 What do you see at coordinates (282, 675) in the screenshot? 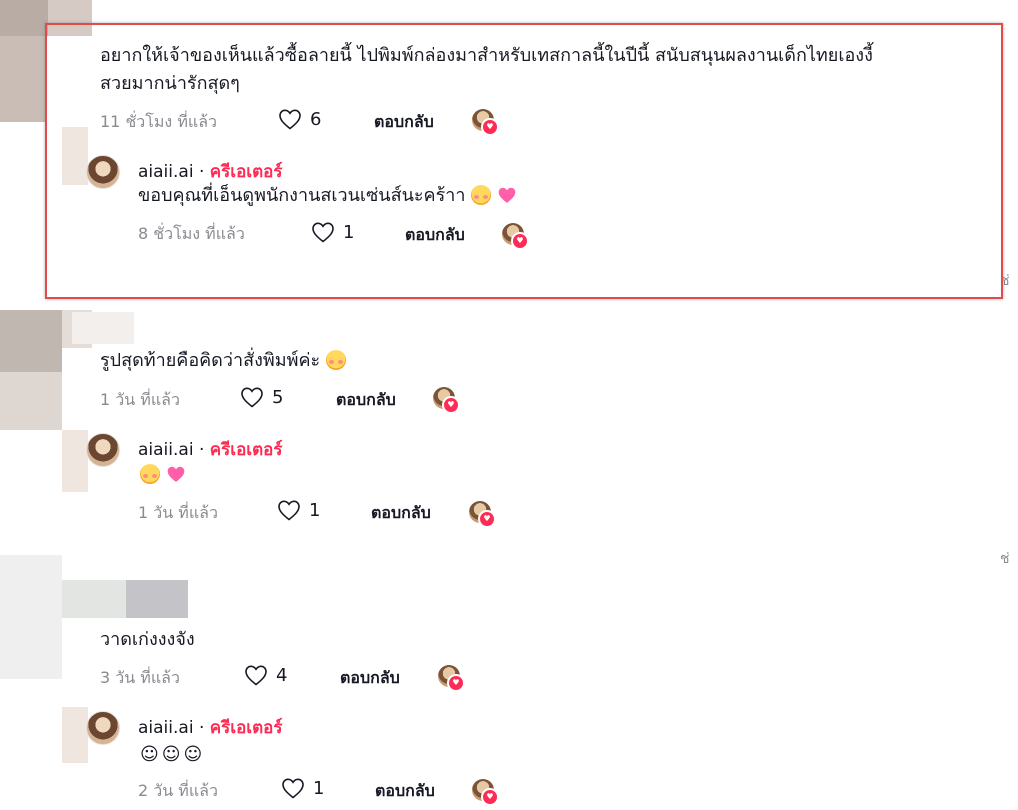
I see `like-count: 4` at bounding box center [282, 675].